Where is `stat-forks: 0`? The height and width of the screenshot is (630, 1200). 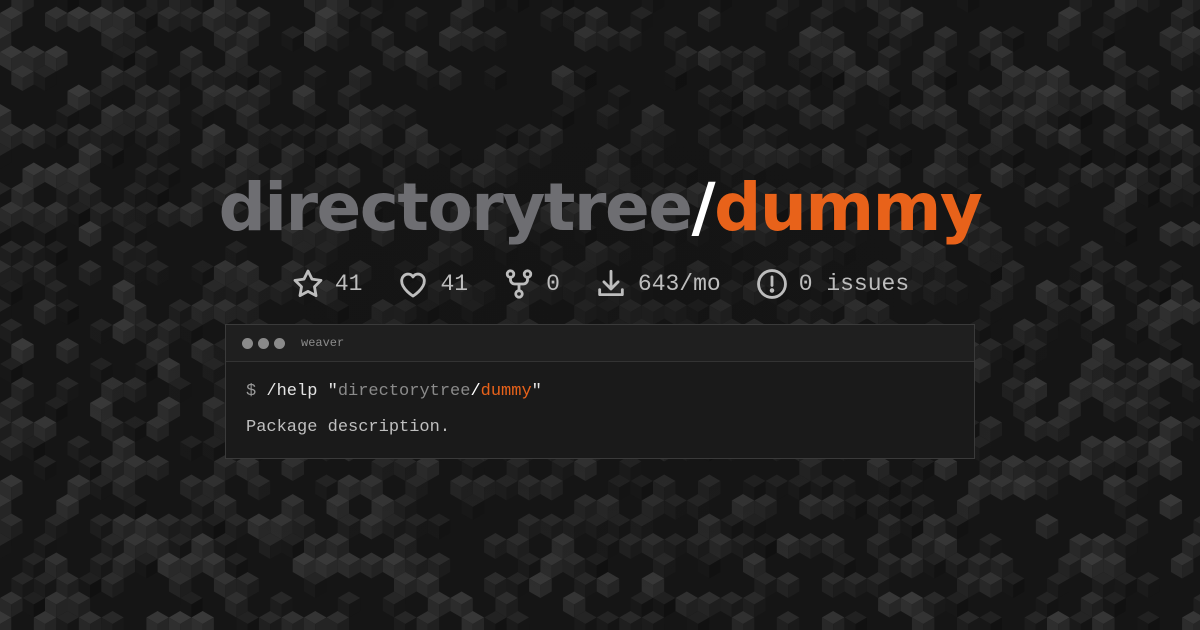
stat-forks: 0 is located at coordinates (531, 284).